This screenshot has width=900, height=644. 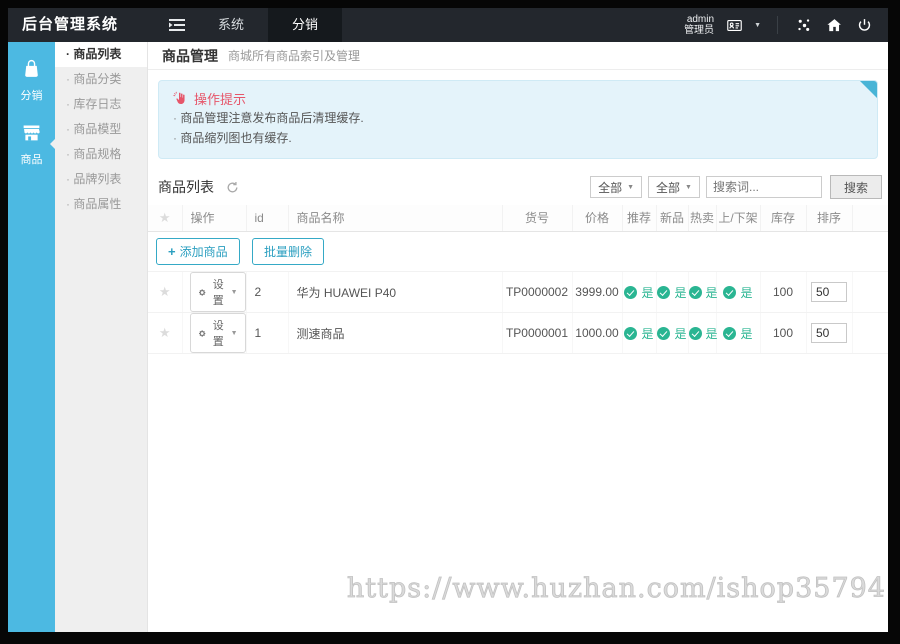 What do you see at coordinates (763, 187) in the screenshot?
I see `search-input` at bounding box center [763, 187].